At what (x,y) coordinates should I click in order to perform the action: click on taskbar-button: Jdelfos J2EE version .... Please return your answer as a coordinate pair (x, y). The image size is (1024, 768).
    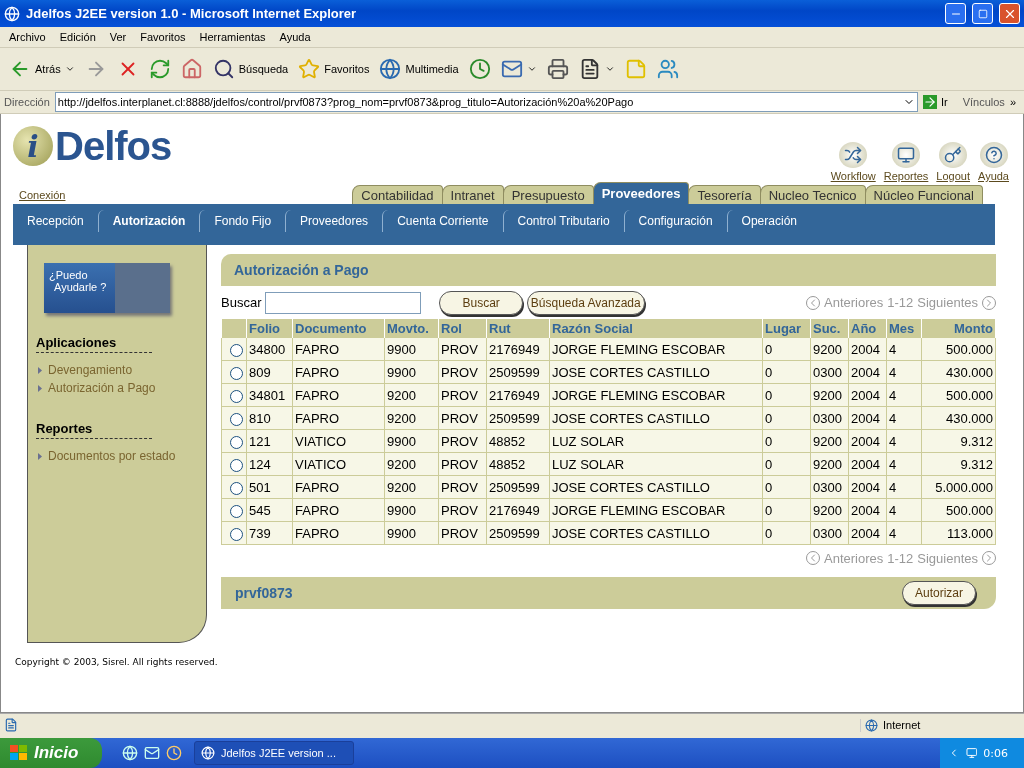
    Looking at the image, I should click on (274, 753).